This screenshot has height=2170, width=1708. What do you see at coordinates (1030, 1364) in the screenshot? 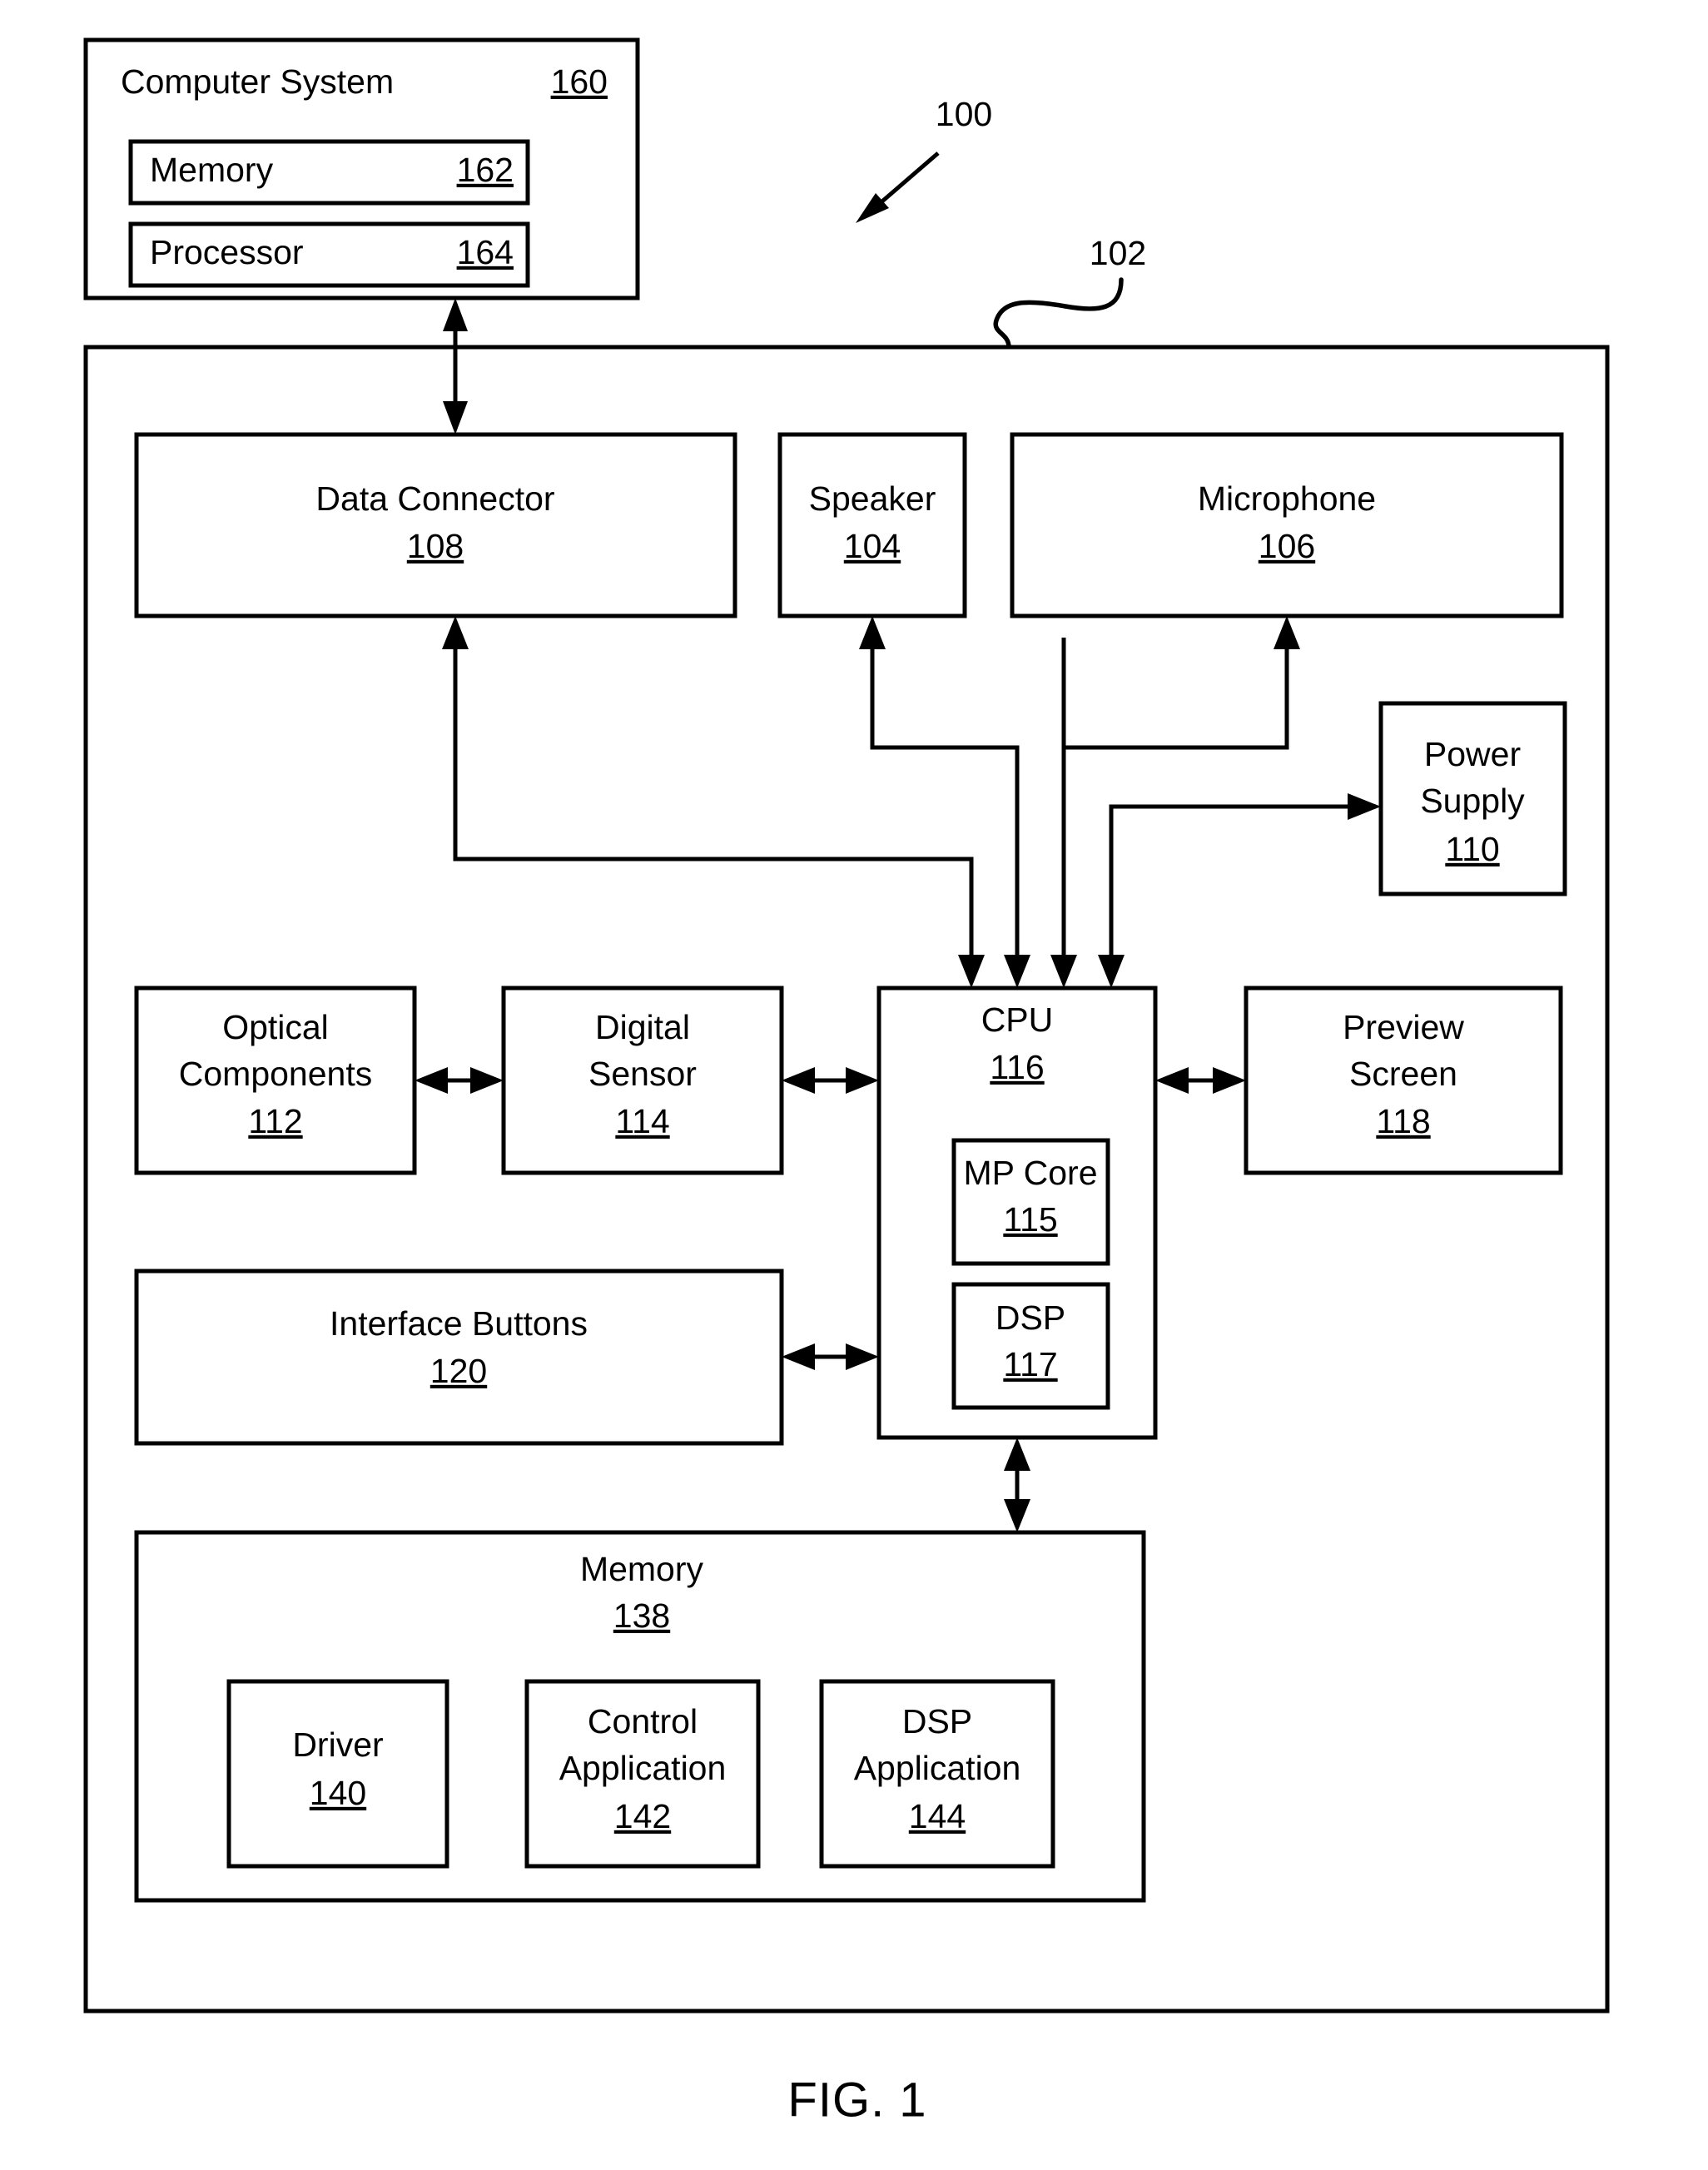
I see `dsp-ref: 117` at bounding box center [1030, 1364].